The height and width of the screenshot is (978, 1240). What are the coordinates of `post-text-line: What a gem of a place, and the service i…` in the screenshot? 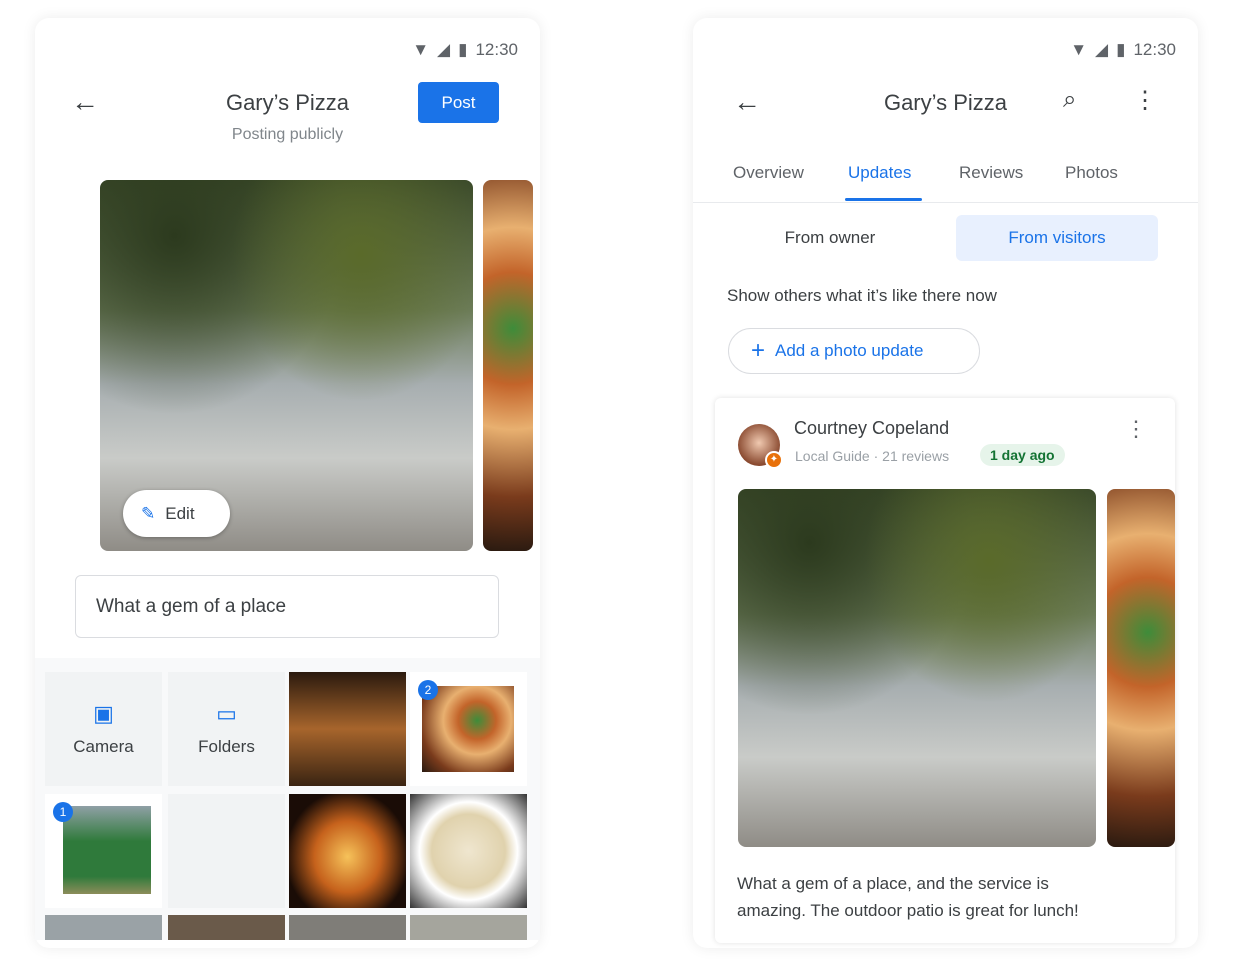 It's located at (893, 883).